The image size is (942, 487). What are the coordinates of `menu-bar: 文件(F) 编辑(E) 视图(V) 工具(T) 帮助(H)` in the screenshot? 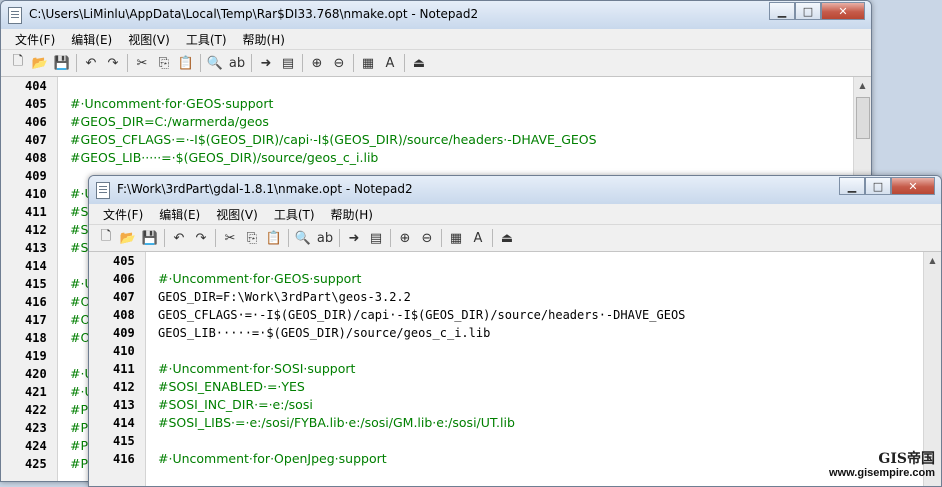 It's located at (436, 39).